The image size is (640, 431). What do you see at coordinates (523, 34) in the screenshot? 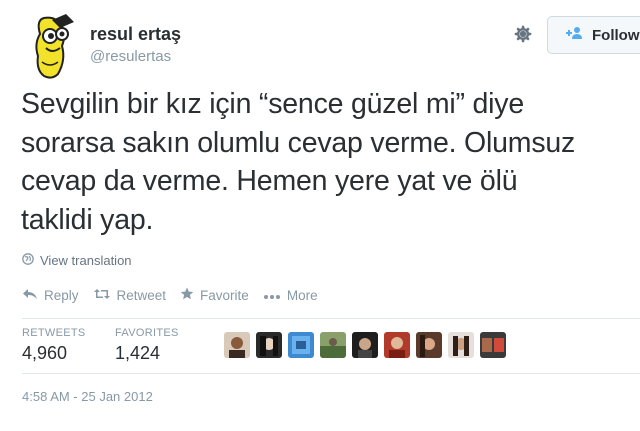
I see `gear-icon` at bounding box center [523, 34].